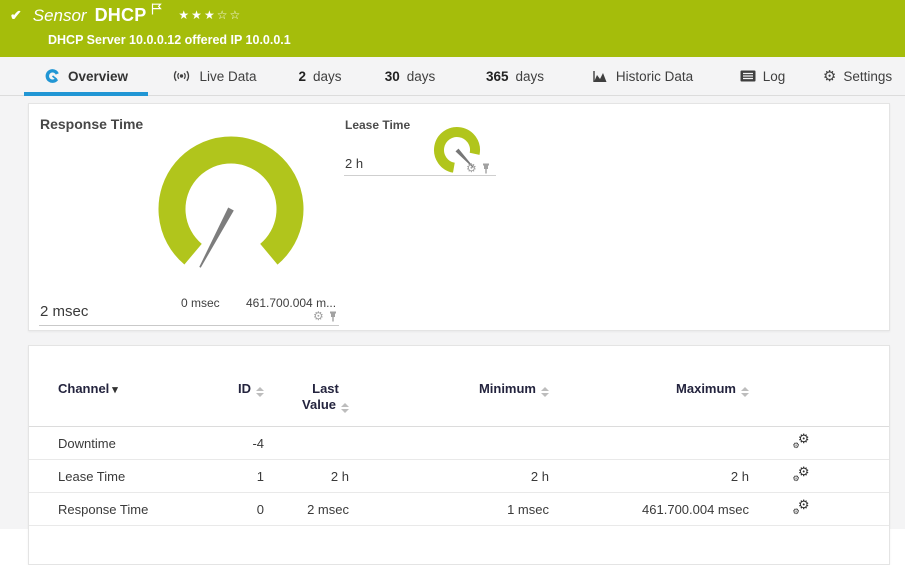  I want to click on tab-historic-data: Historic Data, so click(642, 76).